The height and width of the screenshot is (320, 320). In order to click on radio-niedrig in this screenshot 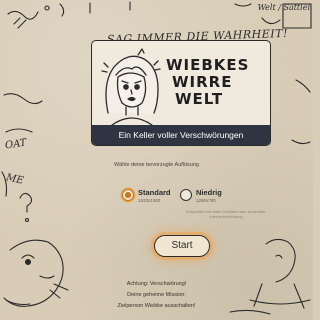, I will do `click(186, 195)`.